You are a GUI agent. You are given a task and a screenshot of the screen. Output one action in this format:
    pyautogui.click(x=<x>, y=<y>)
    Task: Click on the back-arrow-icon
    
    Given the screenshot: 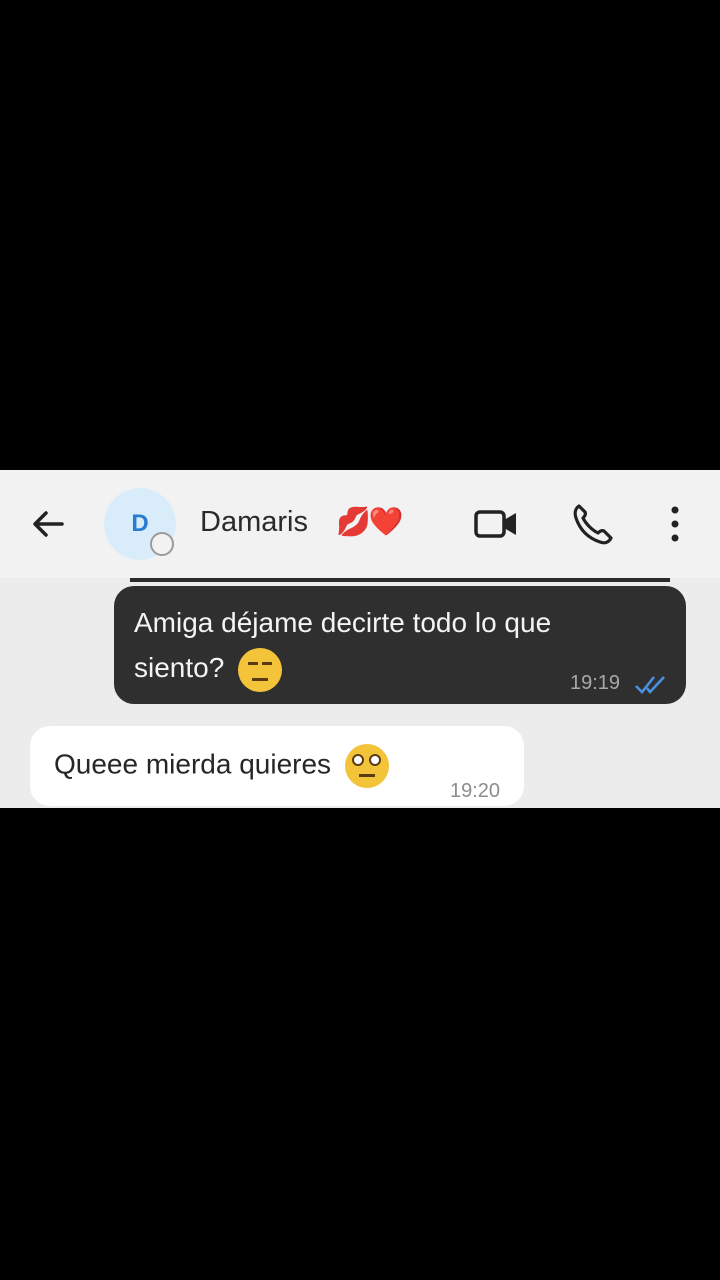 What is the action you would take?
    pyautogui.click(x=48, y=524)
    